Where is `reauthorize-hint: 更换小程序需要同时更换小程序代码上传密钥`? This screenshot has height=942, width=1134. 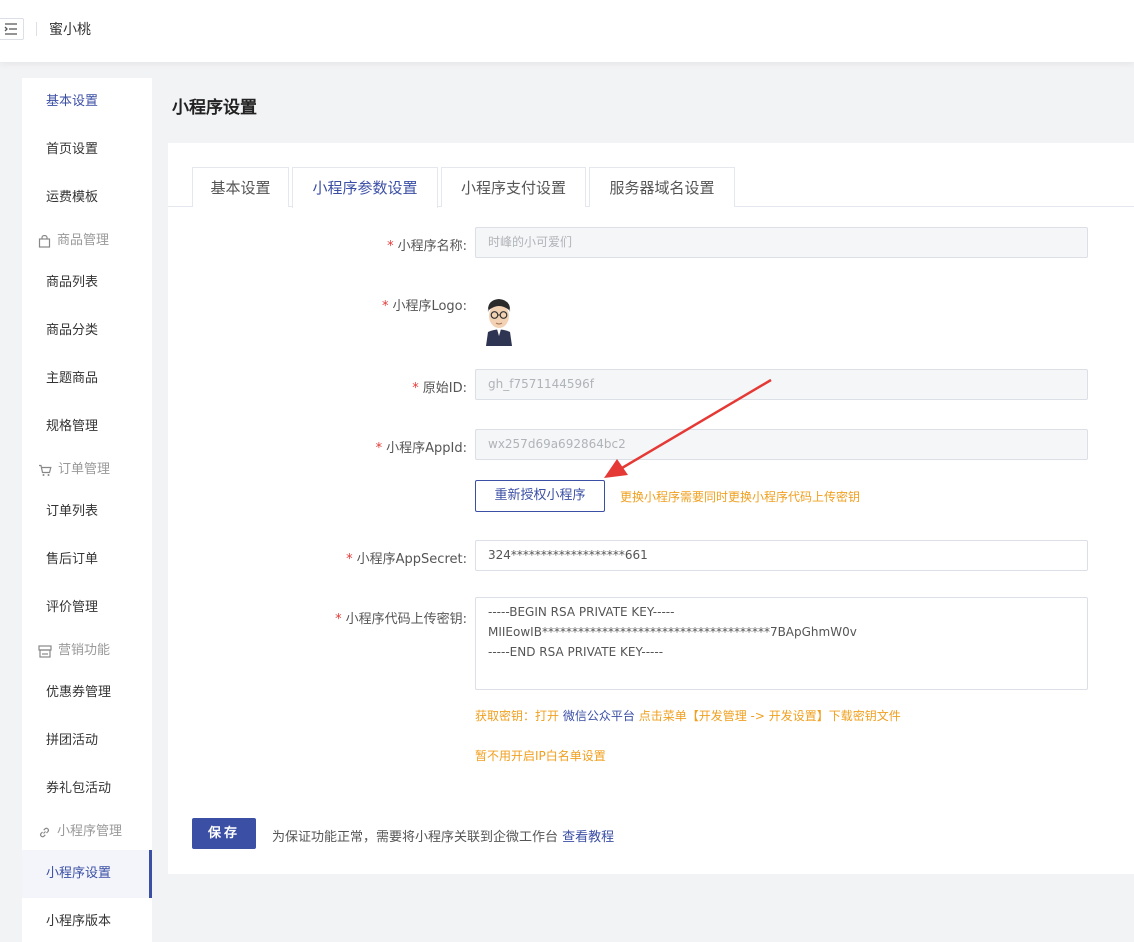
reauthorize-hint: 更换小程序需要同时更换小程序代码上传密钥 is located at coordinates (740, 497).